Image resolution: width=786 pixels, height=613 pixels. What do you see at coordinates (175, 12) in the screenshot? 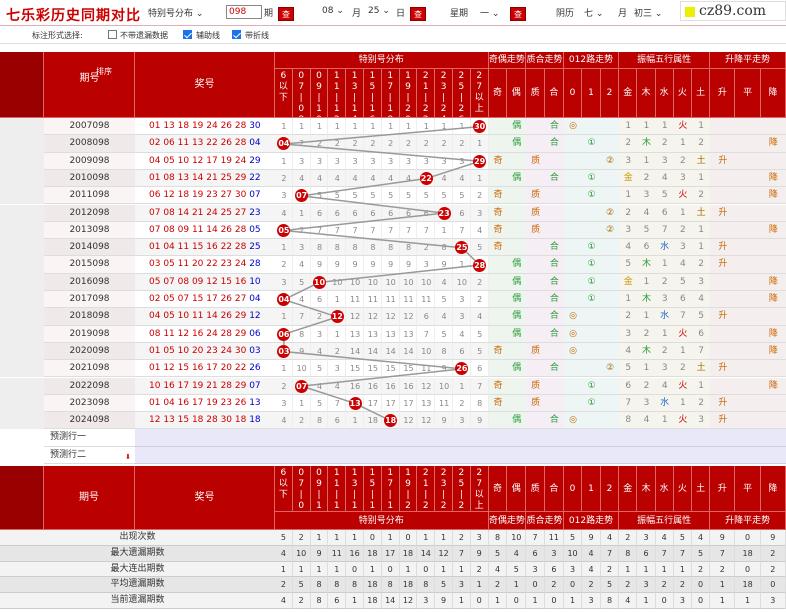
I see `chart-type-select: 特别号分布 ⌄` at bounding box center [175, 12].